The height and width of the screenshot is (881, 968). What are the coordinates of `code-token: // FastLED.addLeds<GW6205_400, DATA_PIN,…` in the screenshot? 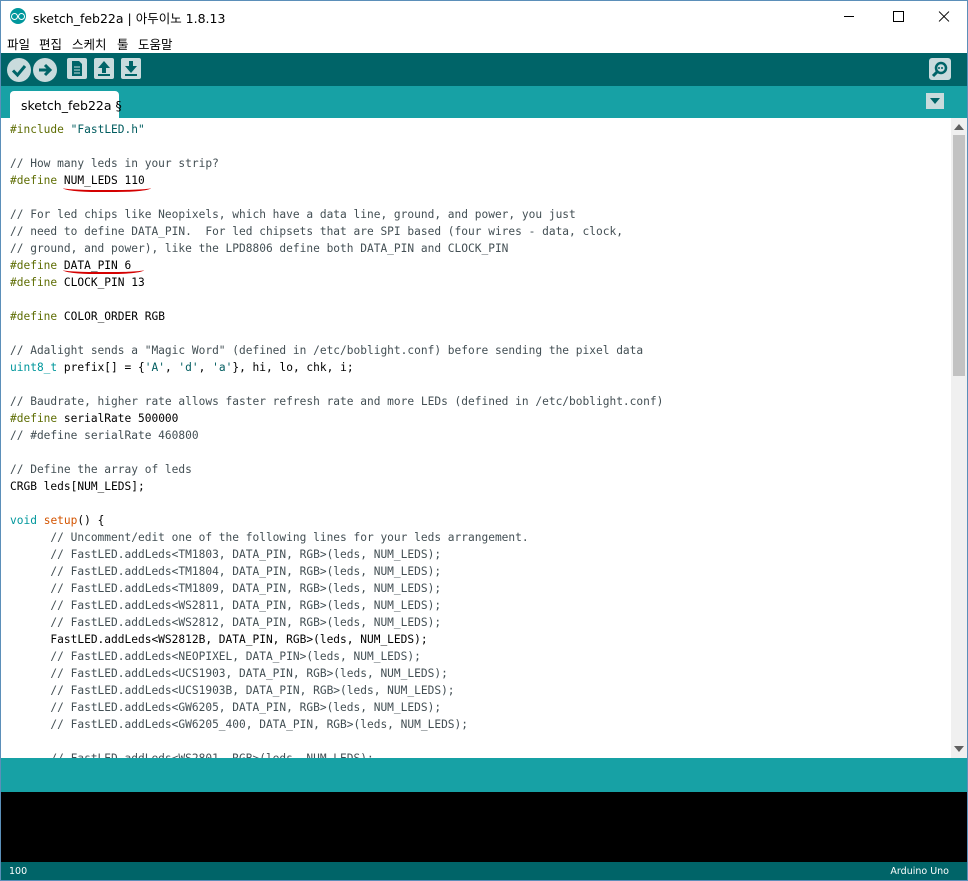 It's located at (239, 724).